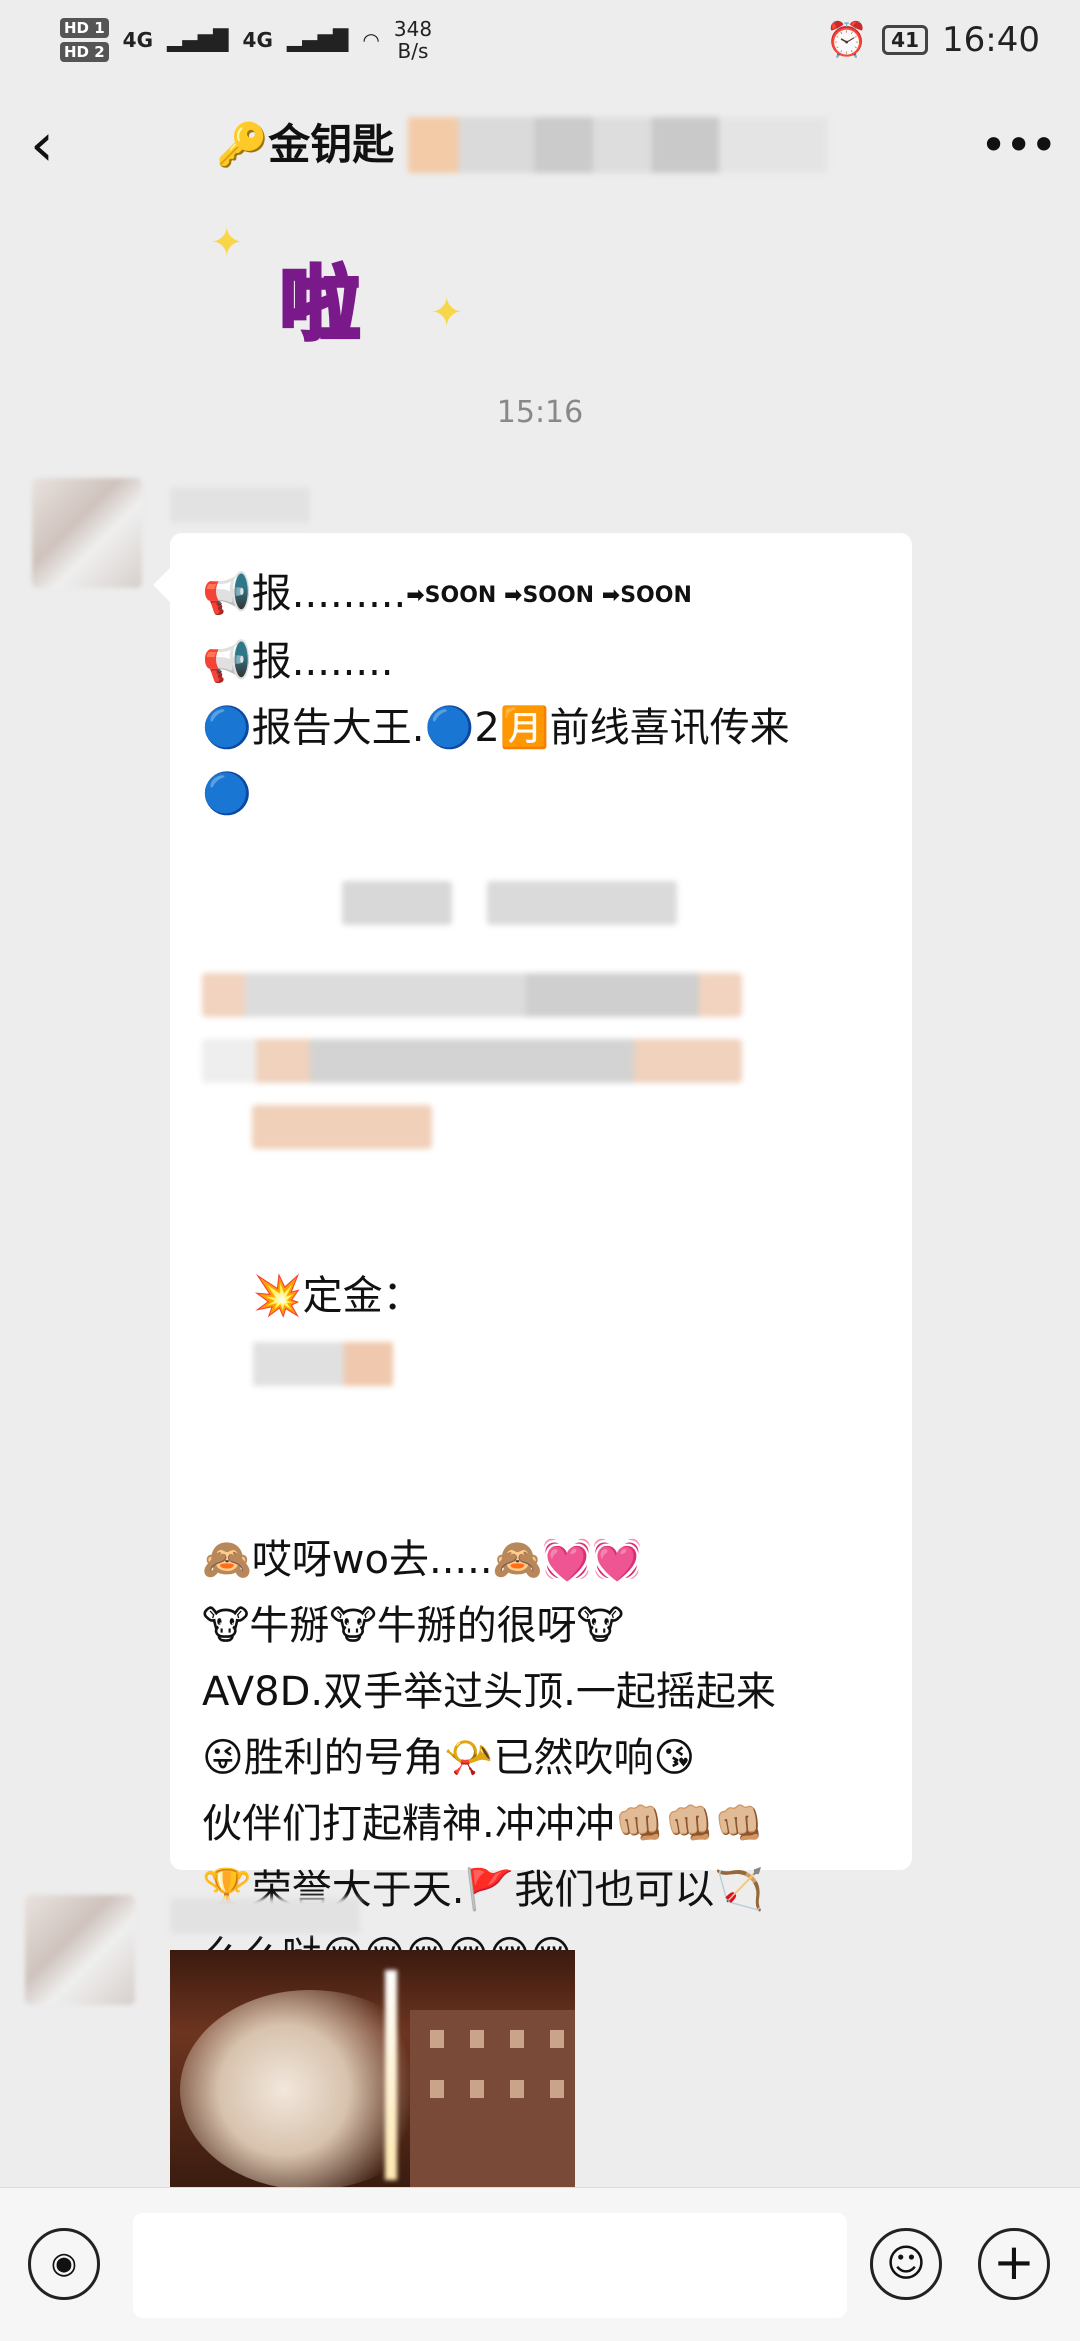  Describe the element at coordinates (1018, 145) in the screenshot. I see `more-options-button: •••` at that location.